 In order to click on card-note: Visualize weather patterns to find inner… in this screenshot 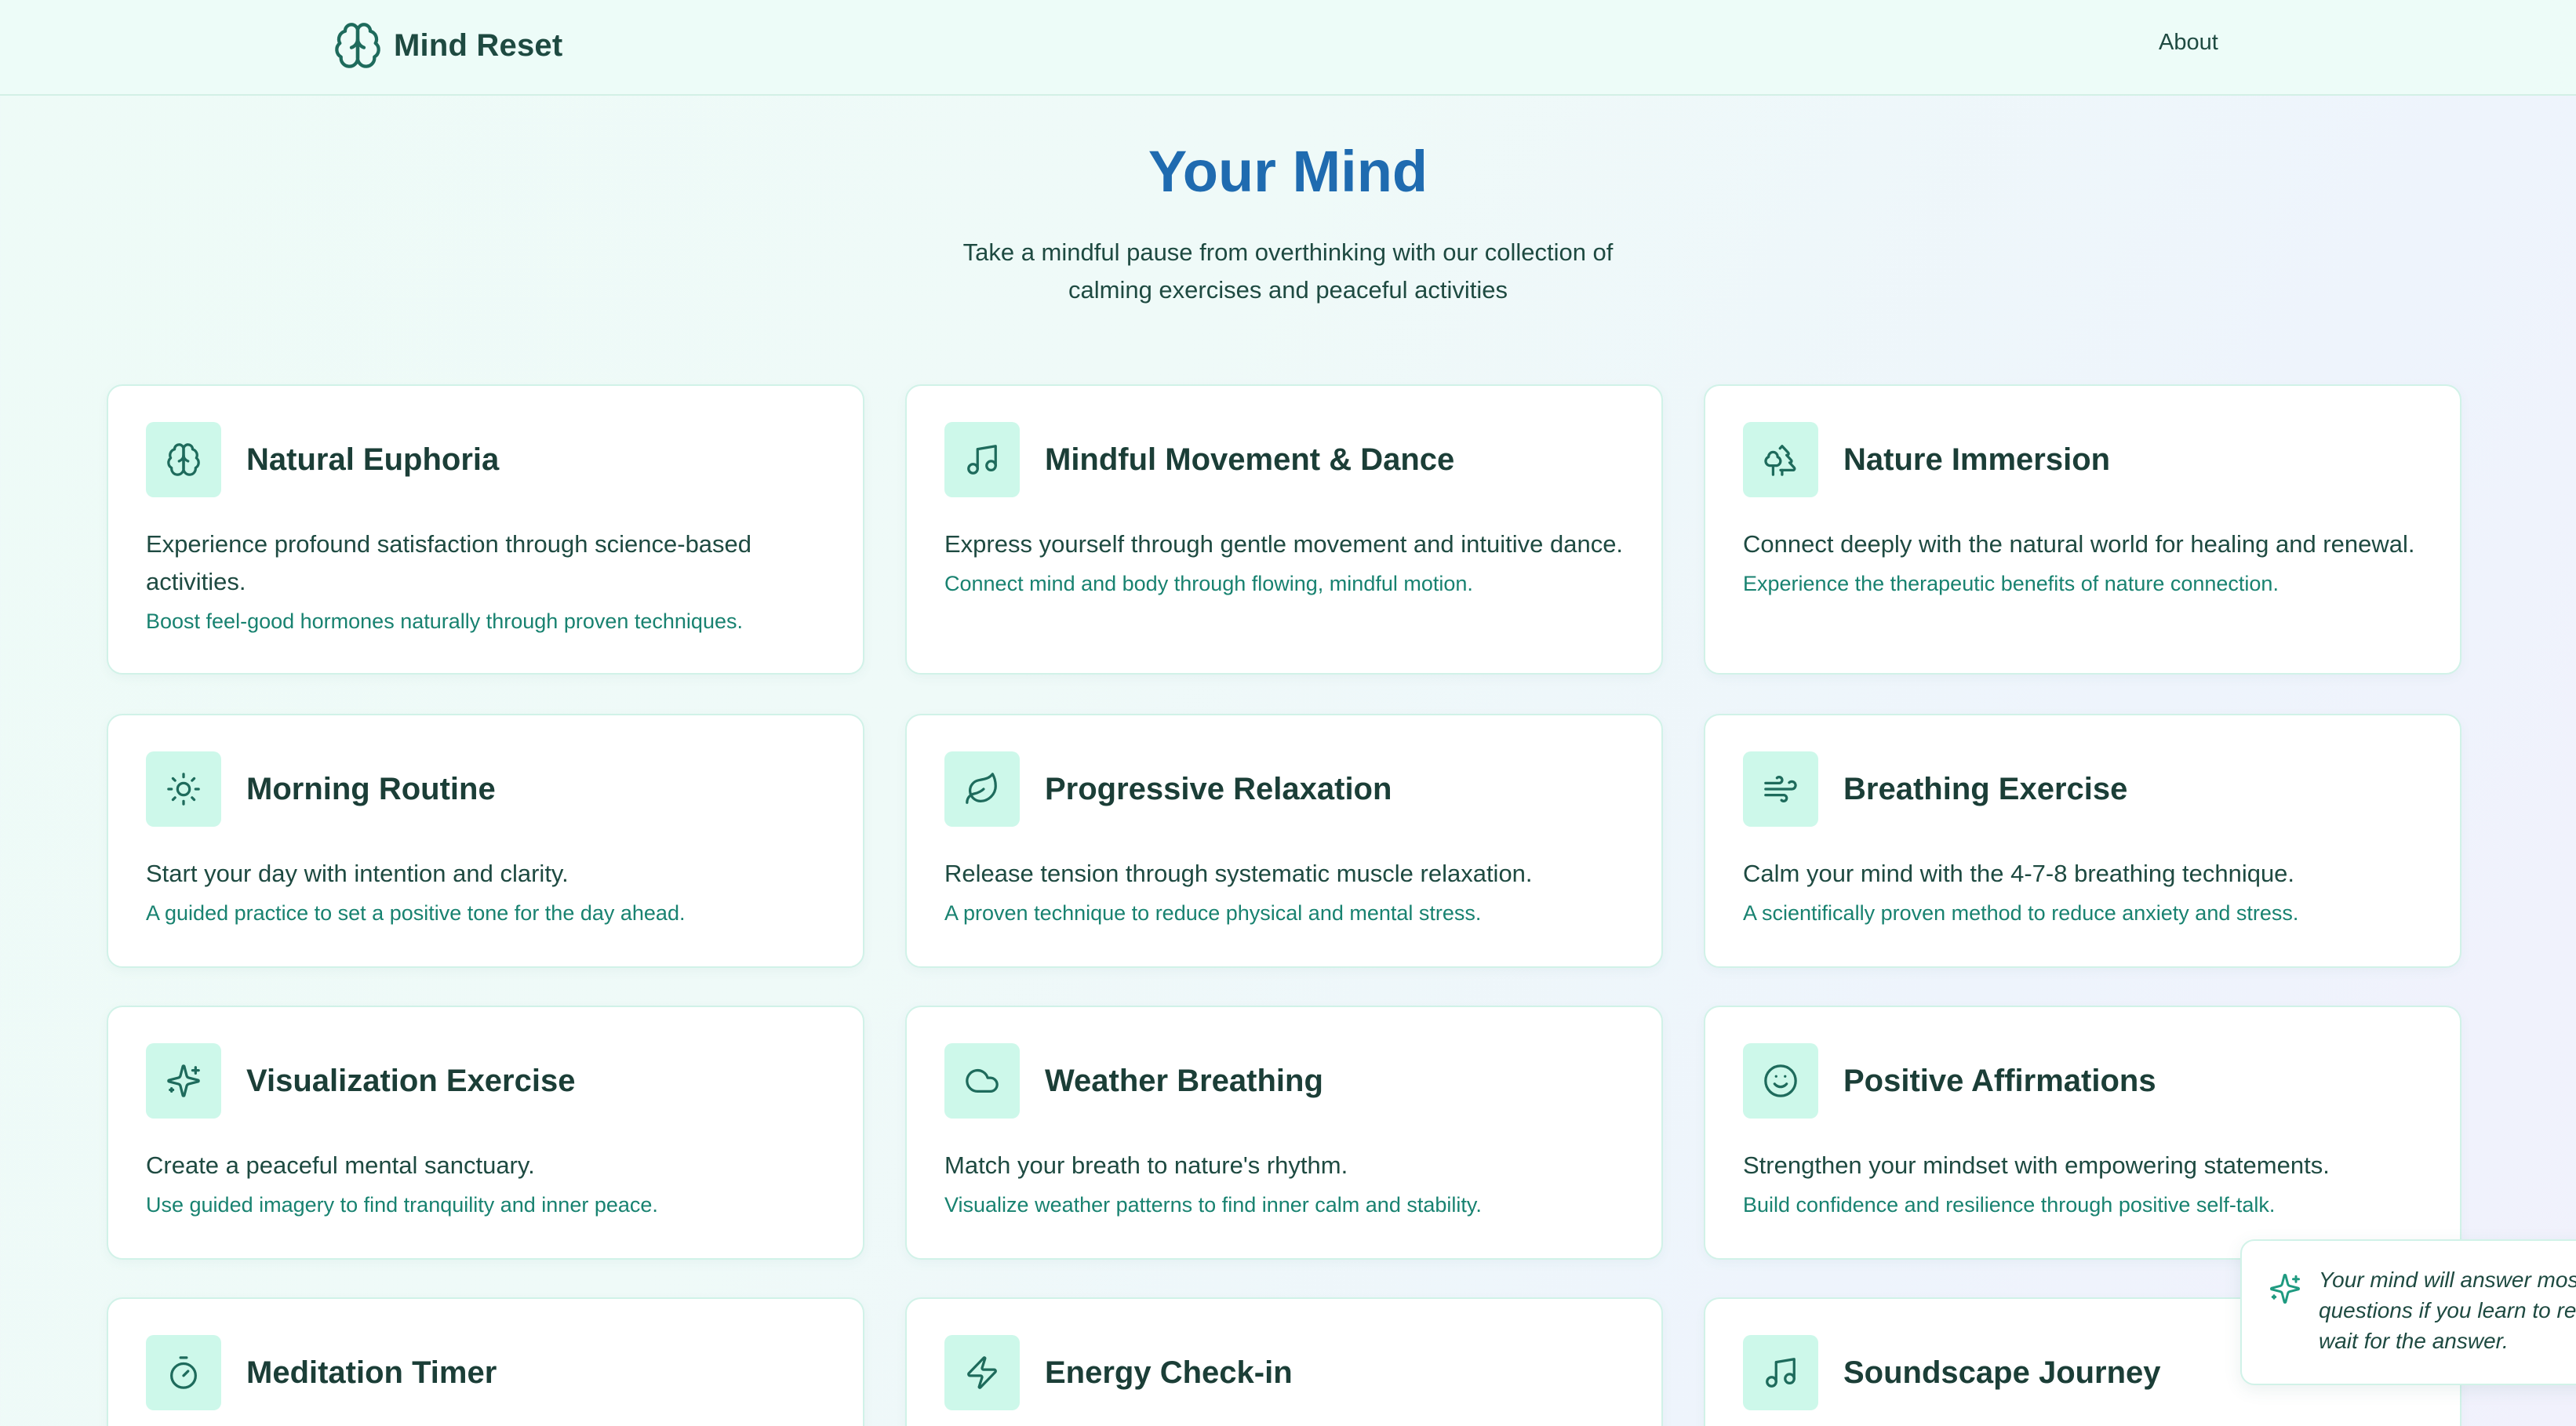, I will do `click(1213, 1205)`.